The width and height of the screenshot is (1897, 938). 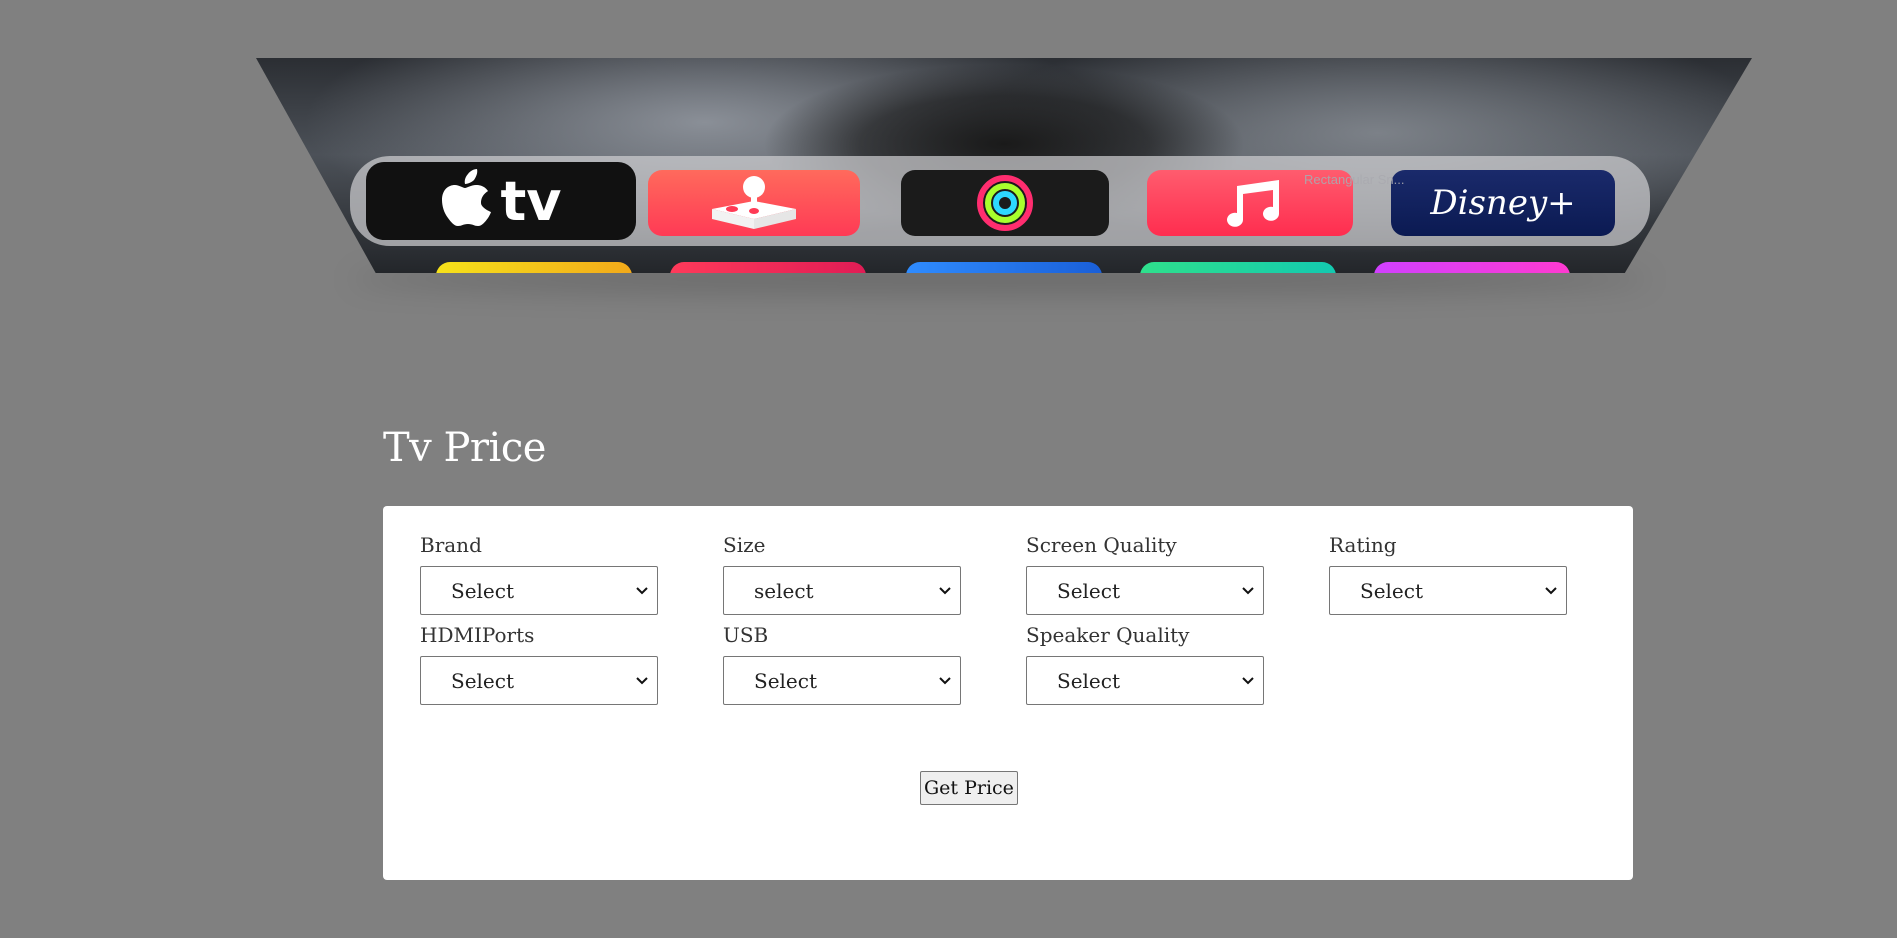 What do you see at coordinates (842, 680) in the screenshot?
I see `usb-select: Select` at bounding box center [842, 680].